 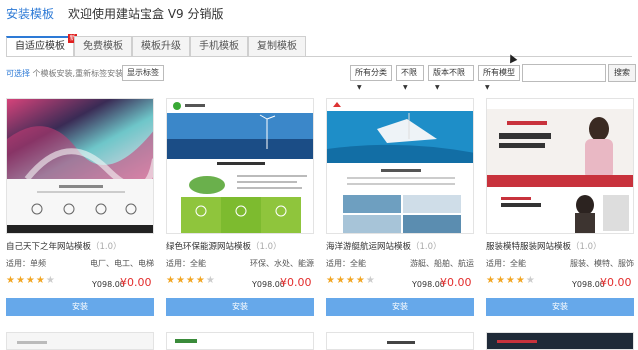 I want to click on tab-upgrade: 模板升级, so click(x=161, y=46).